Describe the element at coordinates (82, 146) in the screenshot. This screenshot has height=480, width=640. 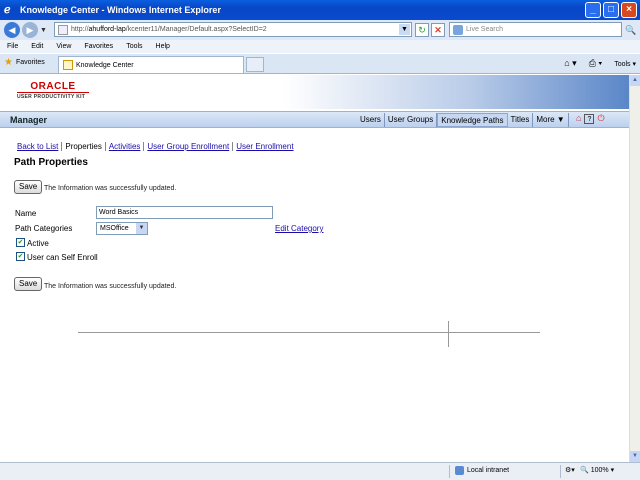
I see `properties-tab: Properties` at that location.